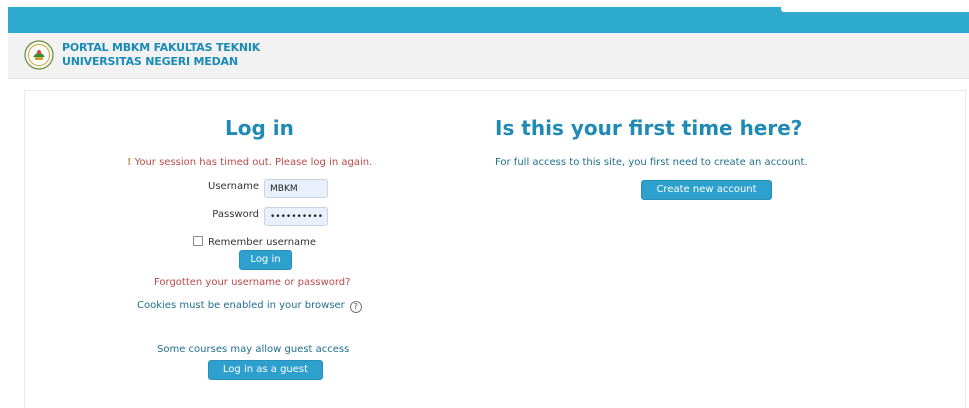 The height and width of the screenshot is (408, 969). Describe the element at coordinates (296, 188) in the screenshot. I see `username-input` at that location.